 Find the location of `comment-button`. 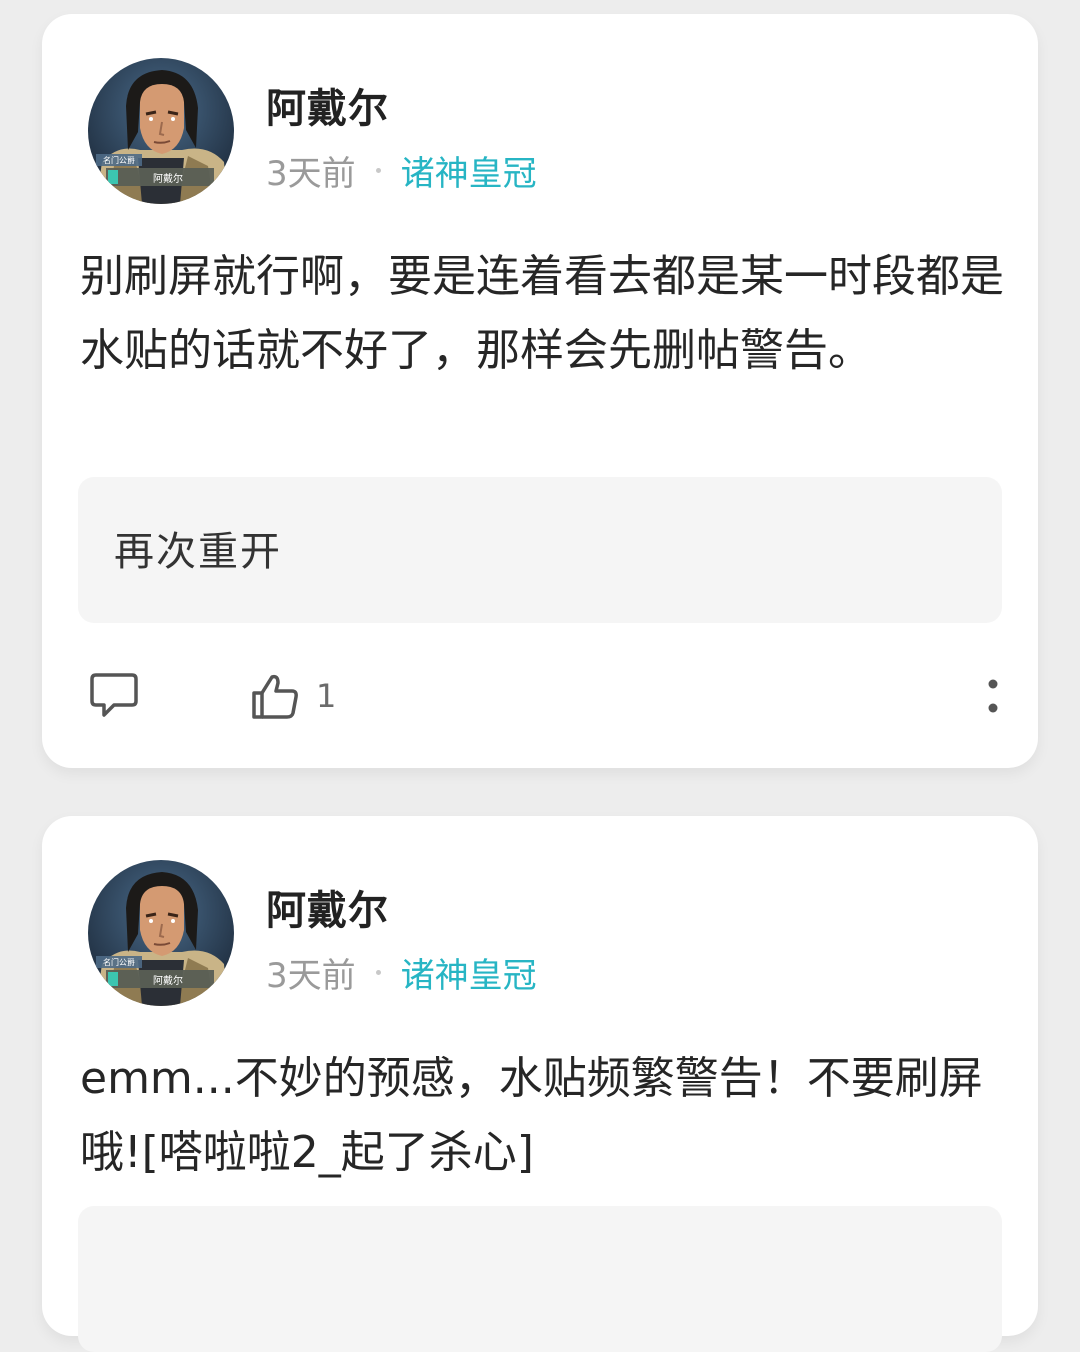

comment-button is located at coordinates (114, 696).